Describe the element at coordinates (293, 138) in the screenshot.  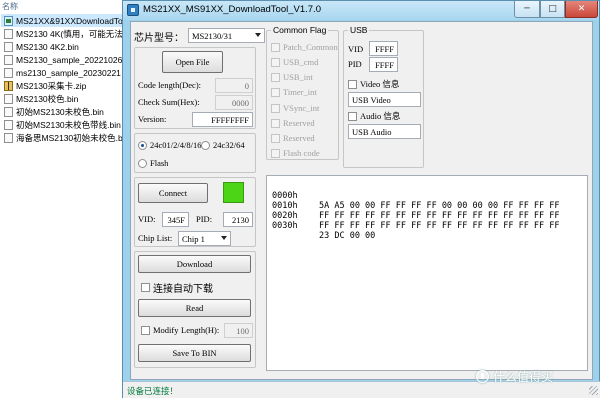
I see `flag-reserved-2: Reserved` at that location.